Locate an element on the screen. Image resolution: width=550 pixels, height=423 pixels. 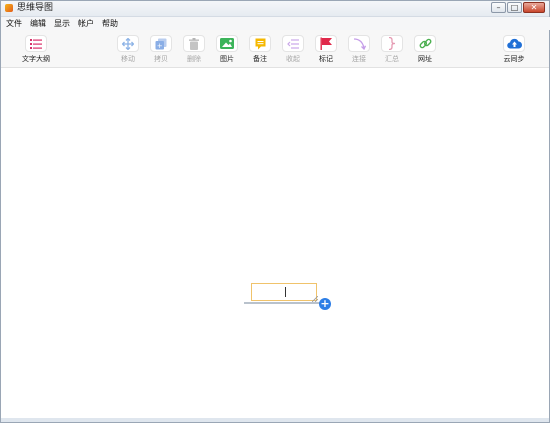
menu-view: 显示 is located at coordinates (62, 24).